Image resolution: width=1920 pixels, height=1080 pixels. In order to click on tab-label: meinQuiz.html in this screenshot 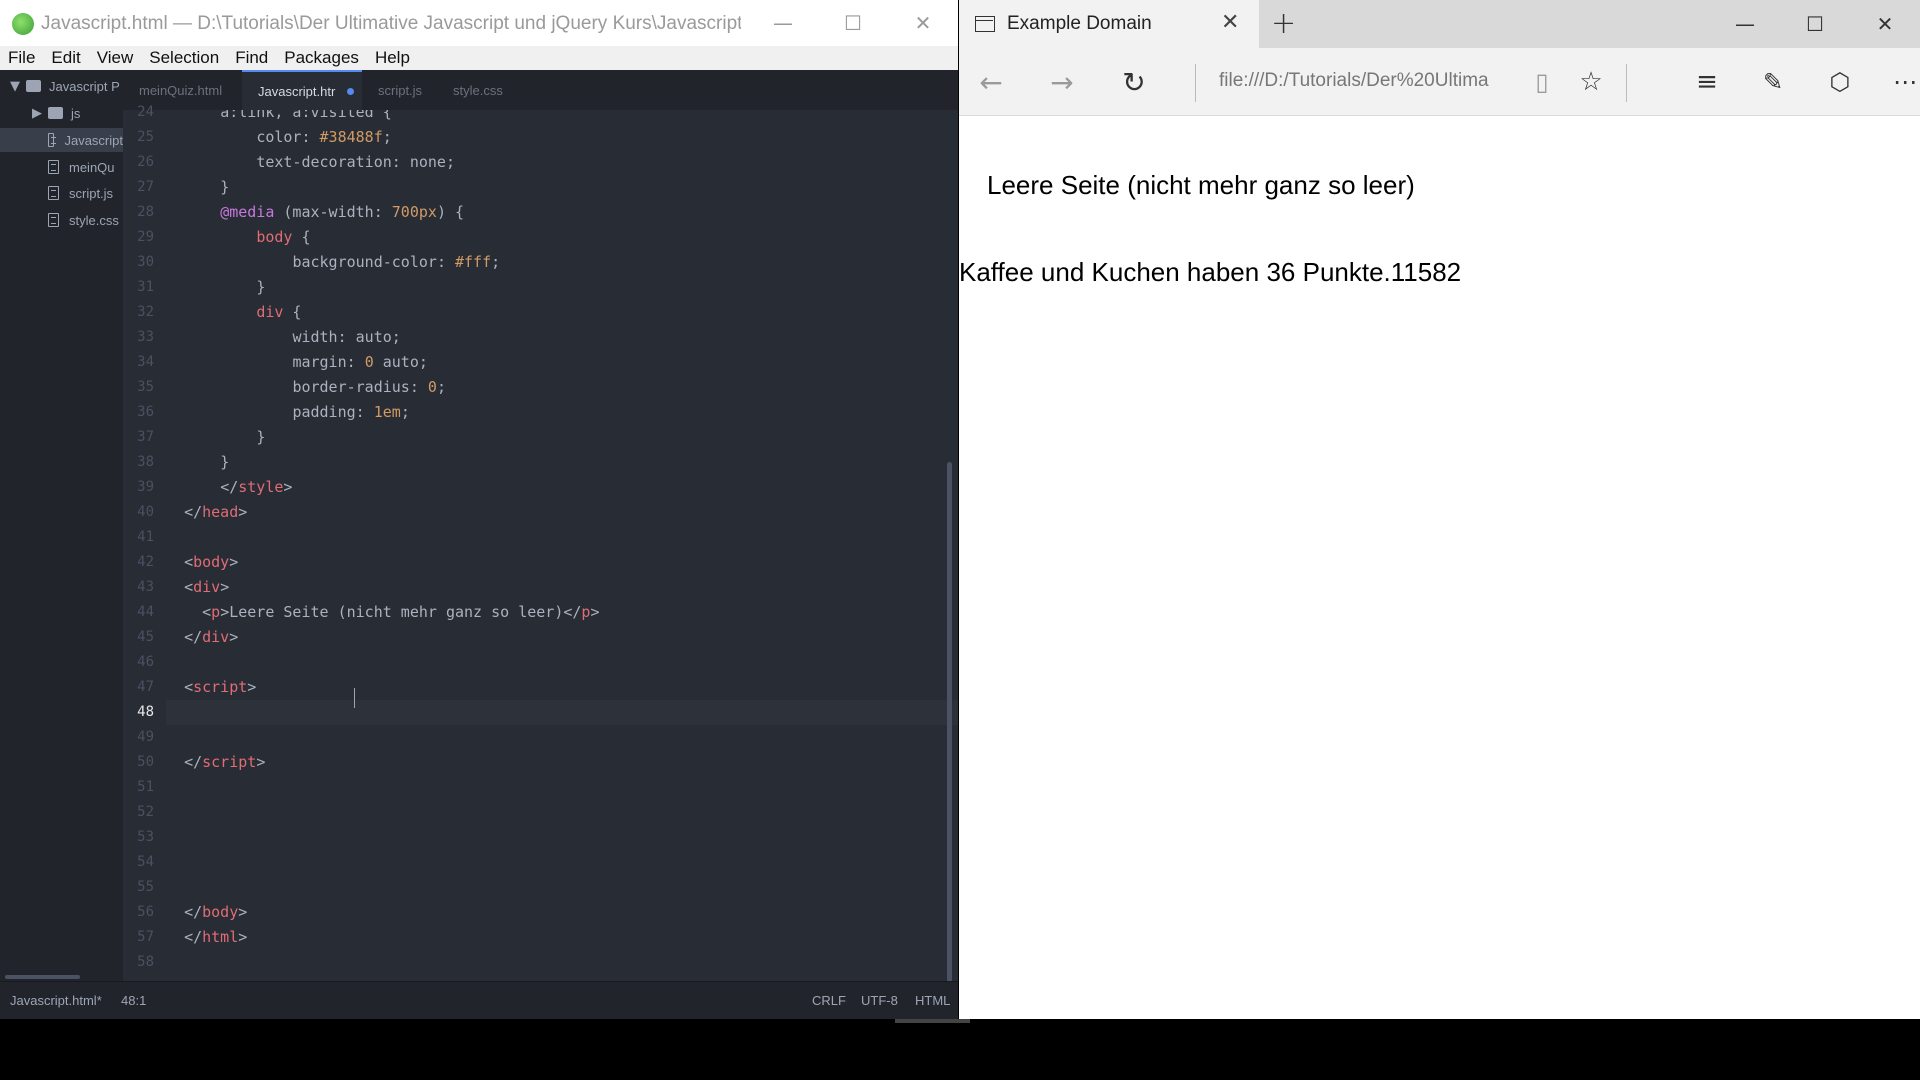, I will do `click(181, 90)`.